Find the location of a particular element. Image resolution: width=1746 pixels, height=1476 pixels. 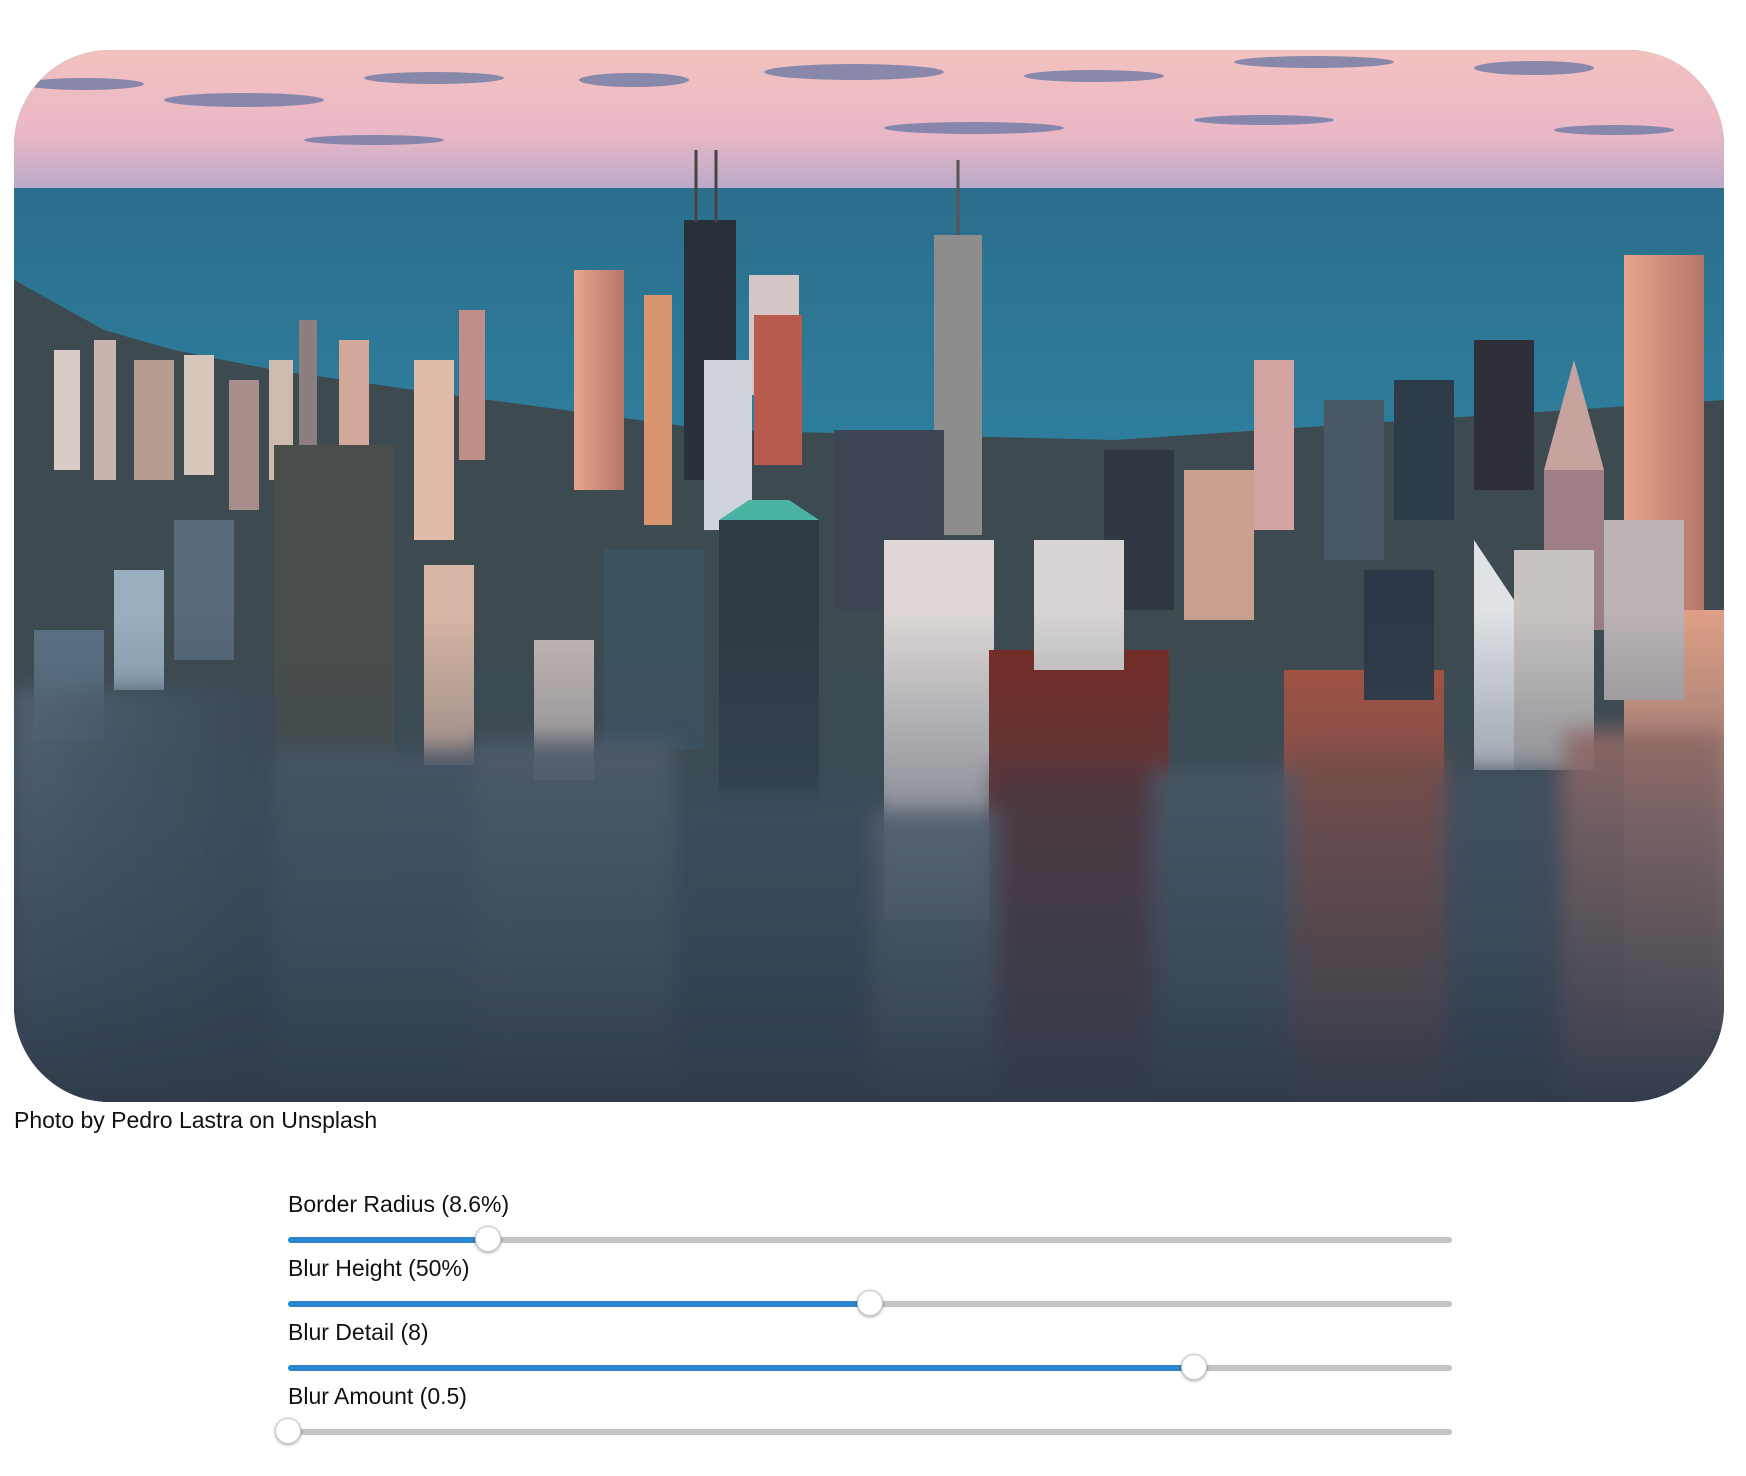

border-radius-slider is located at coordinates (870, 1239).